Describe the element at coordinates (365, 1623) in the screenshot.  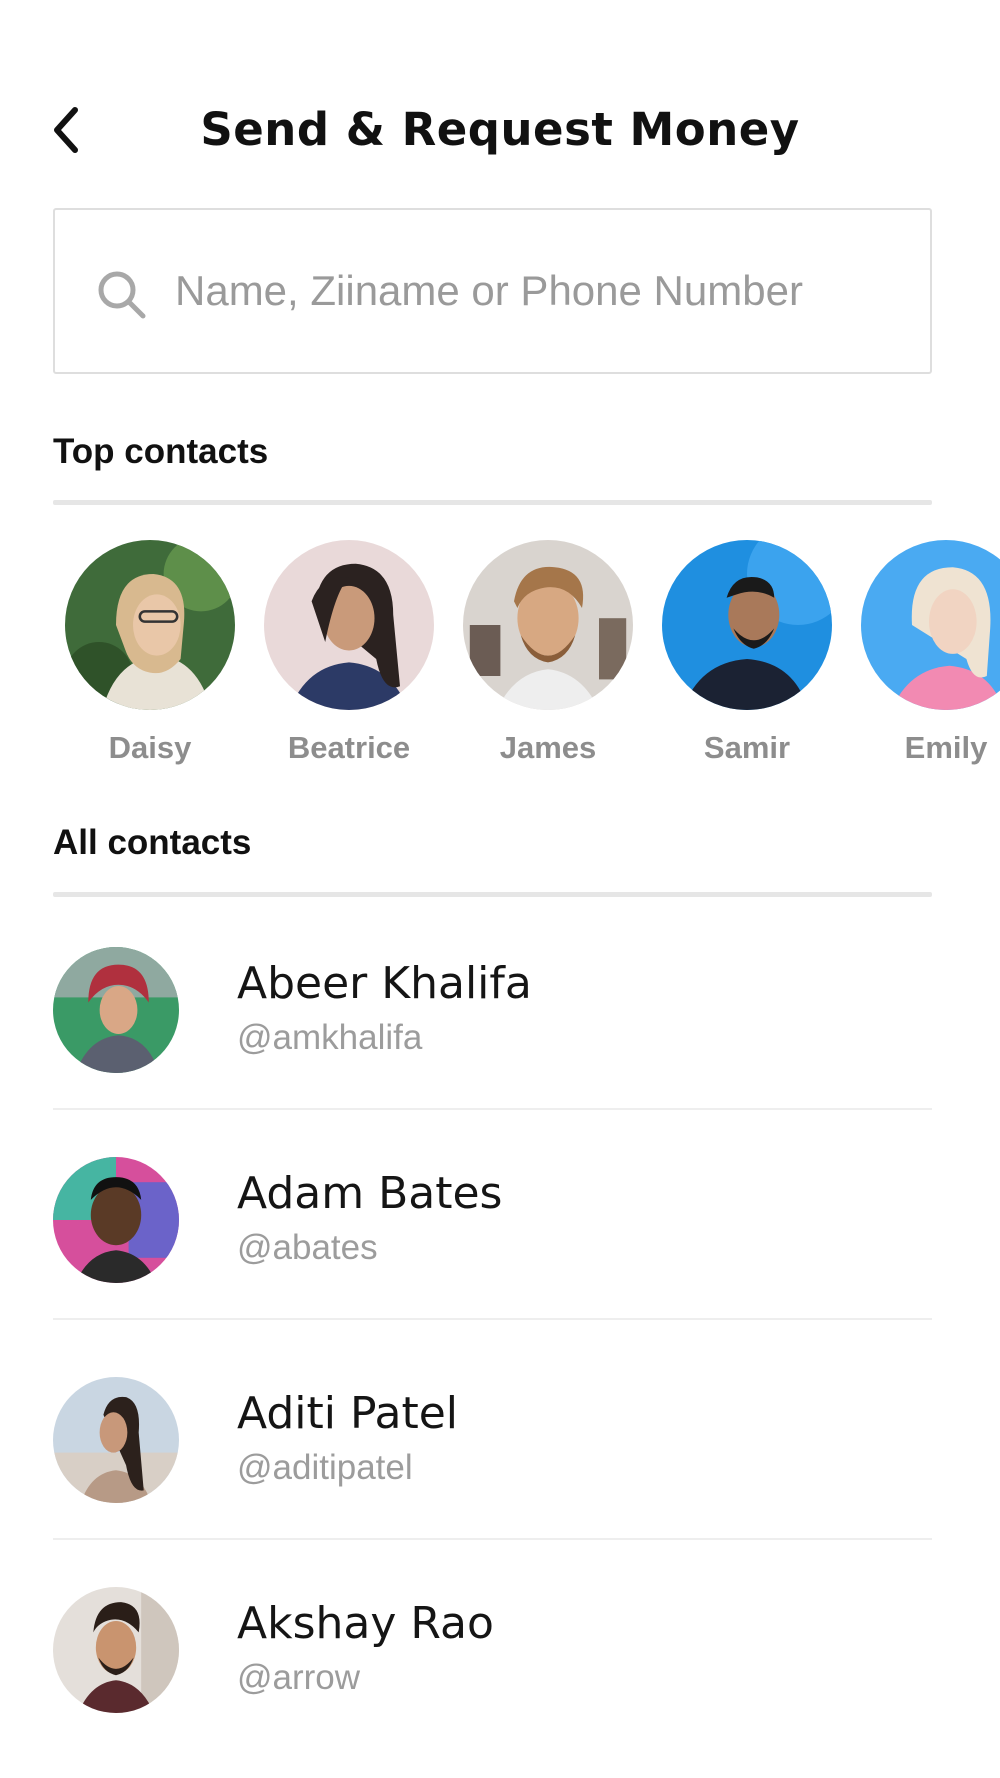
I see `contact-name: Akshay Rao` at that location.